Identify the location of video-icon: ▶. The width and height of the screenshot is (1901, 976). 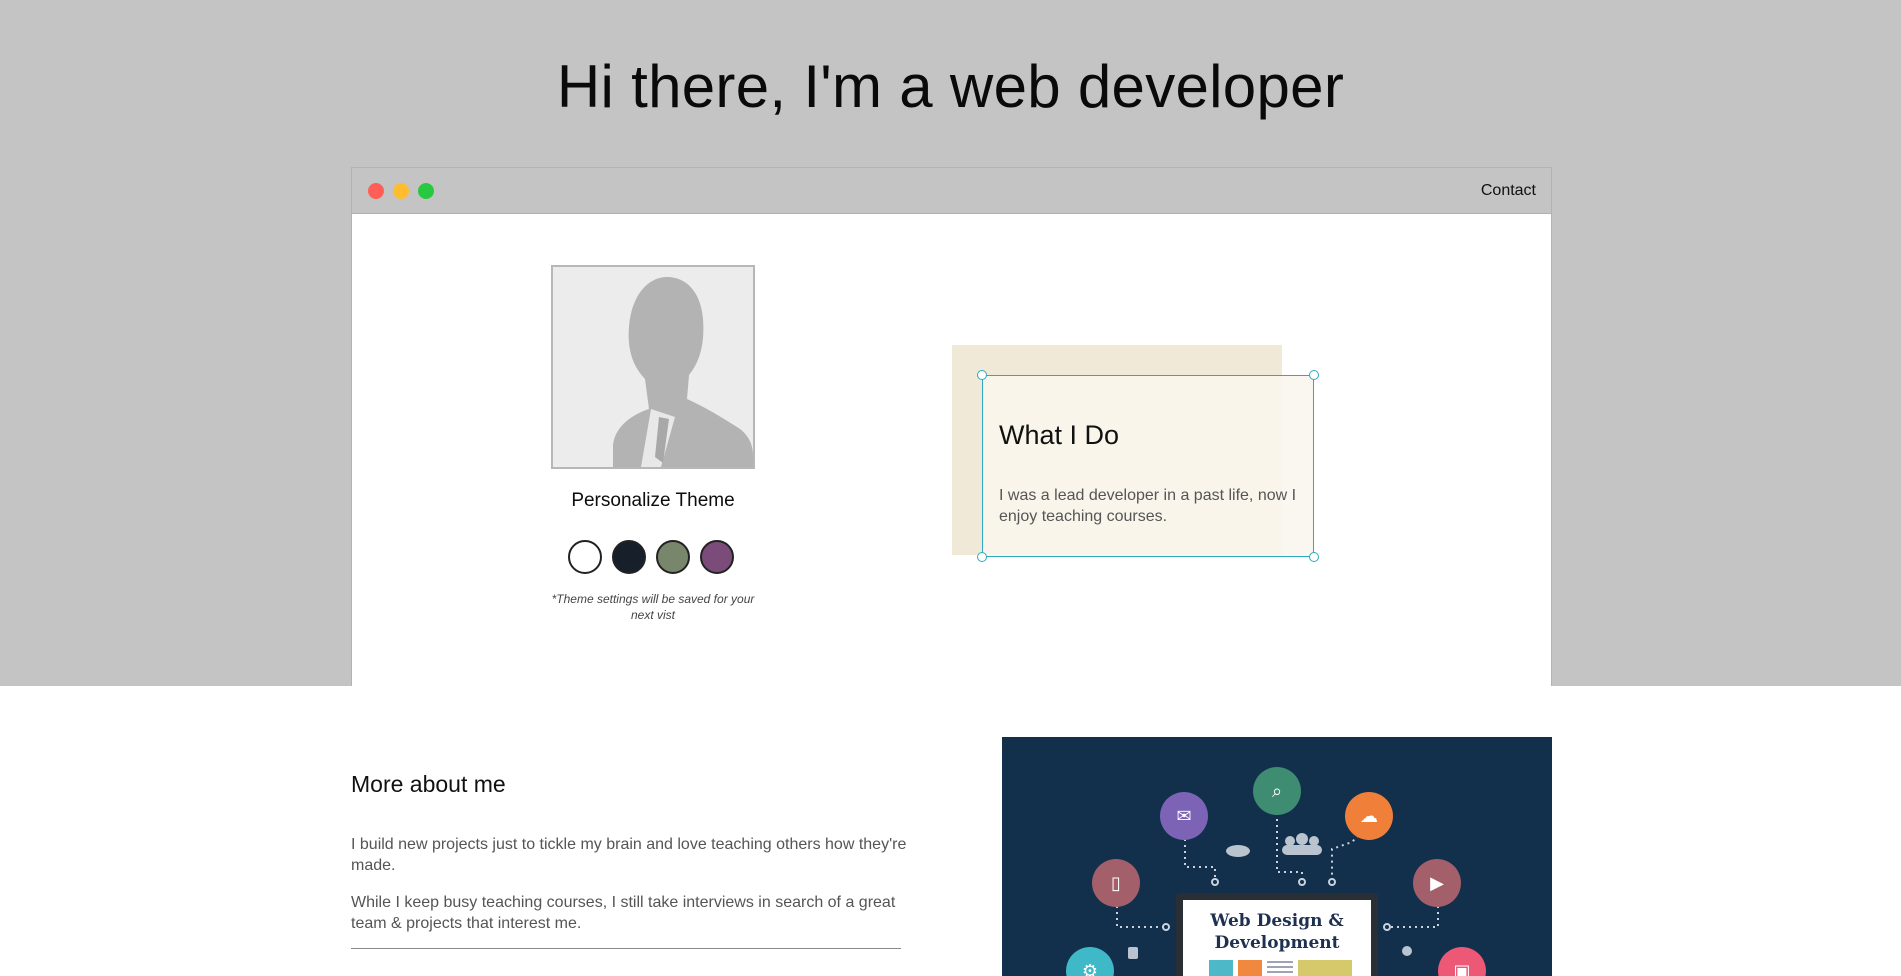
(1437, 883).